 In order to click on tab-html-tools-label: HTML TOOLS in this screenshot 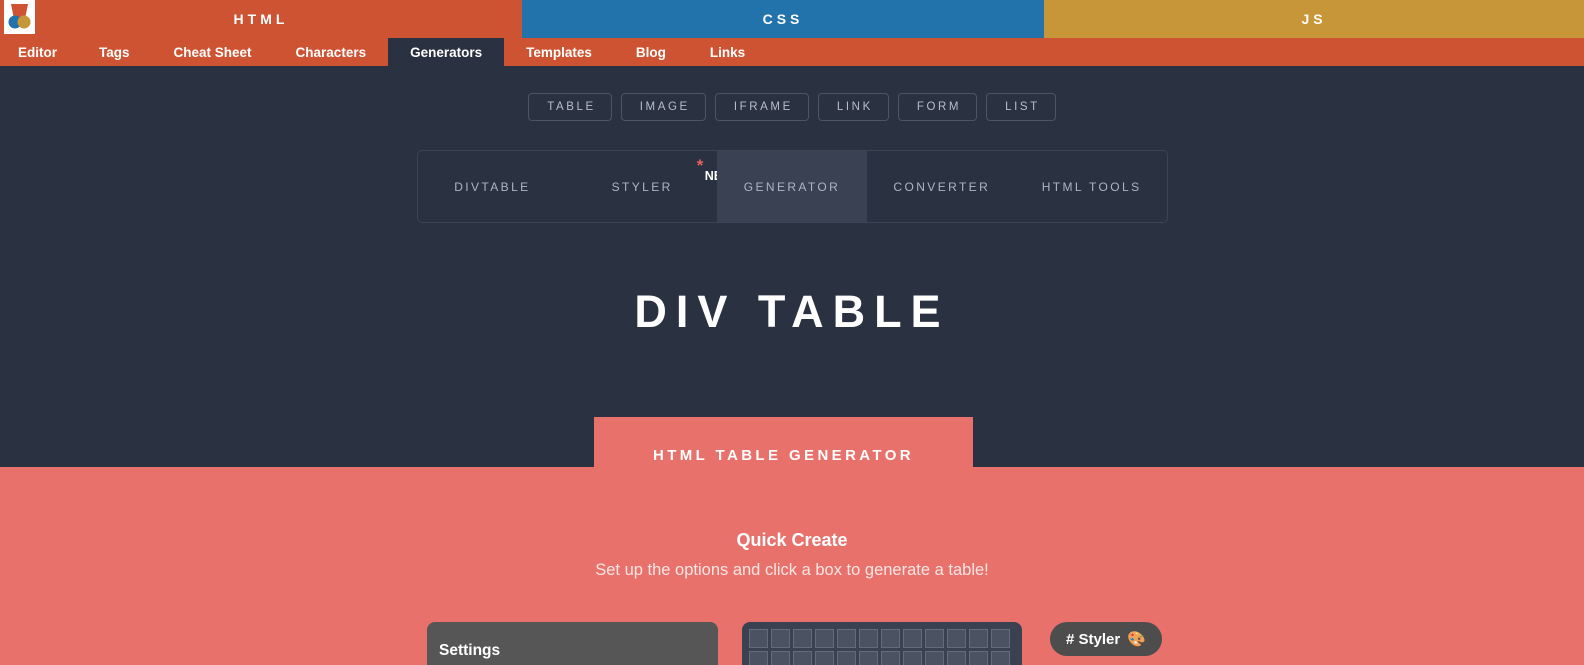, I will do `click(1091, 186)`.